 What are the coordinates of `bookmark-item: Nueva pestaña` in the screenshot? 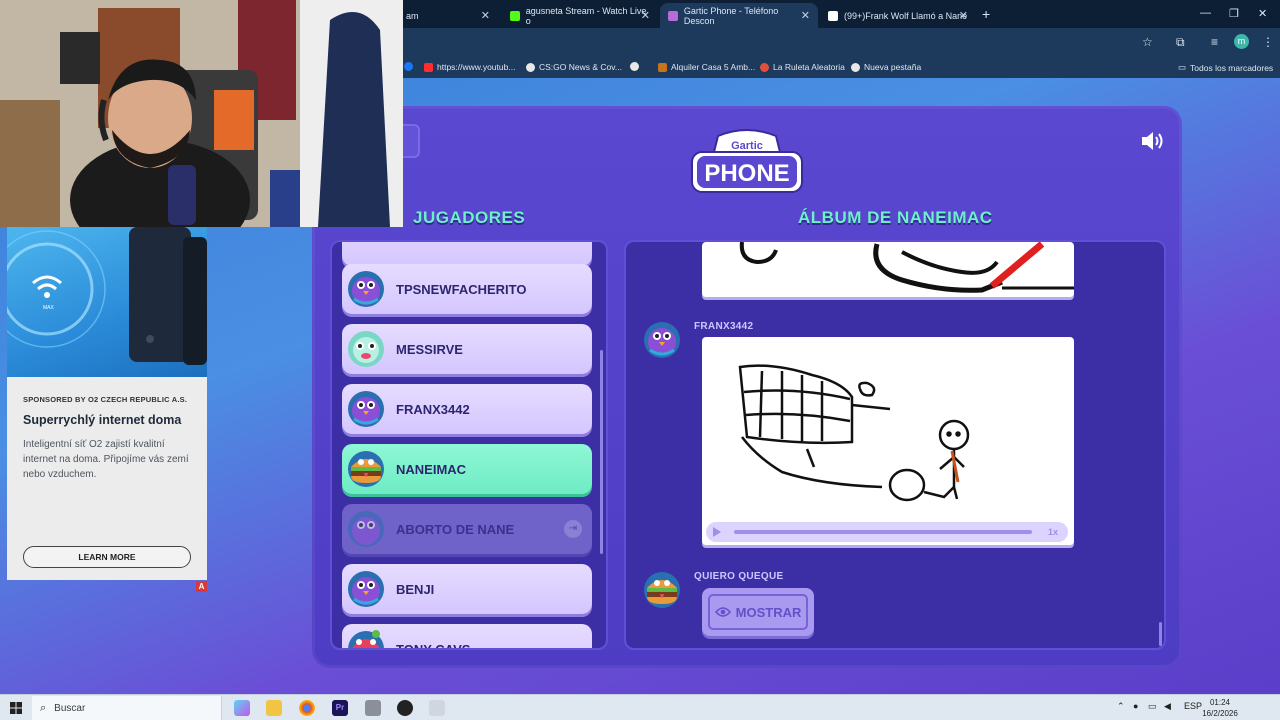 It's located at (886, 67).